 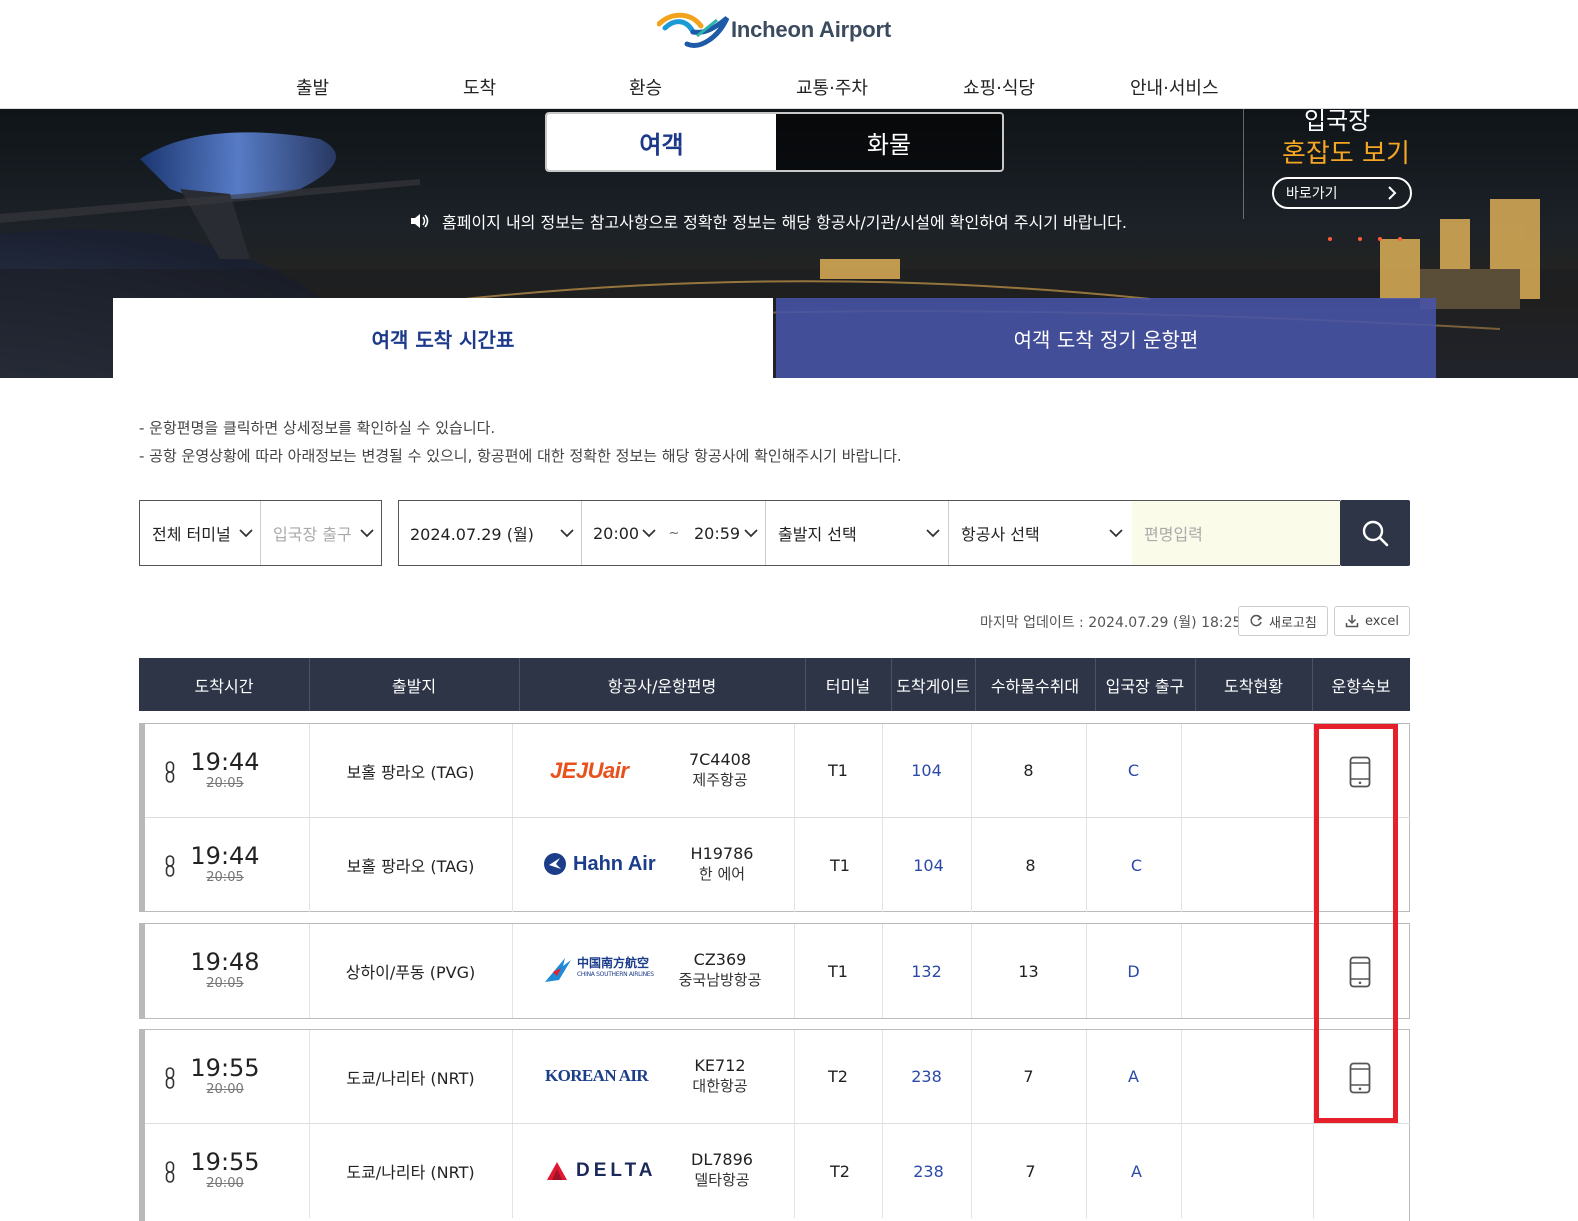 I want to click on flight-number: CZ369, so click(x=720, y=960).